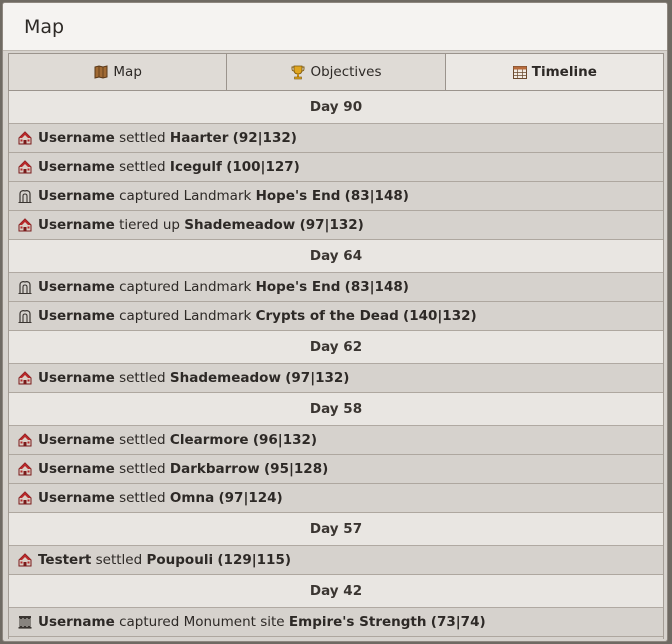 The image size is (672, 644). Describe the element at coordinates (202, 622) in the screenshot. I see `entry-action: captured Monument site` at that location.